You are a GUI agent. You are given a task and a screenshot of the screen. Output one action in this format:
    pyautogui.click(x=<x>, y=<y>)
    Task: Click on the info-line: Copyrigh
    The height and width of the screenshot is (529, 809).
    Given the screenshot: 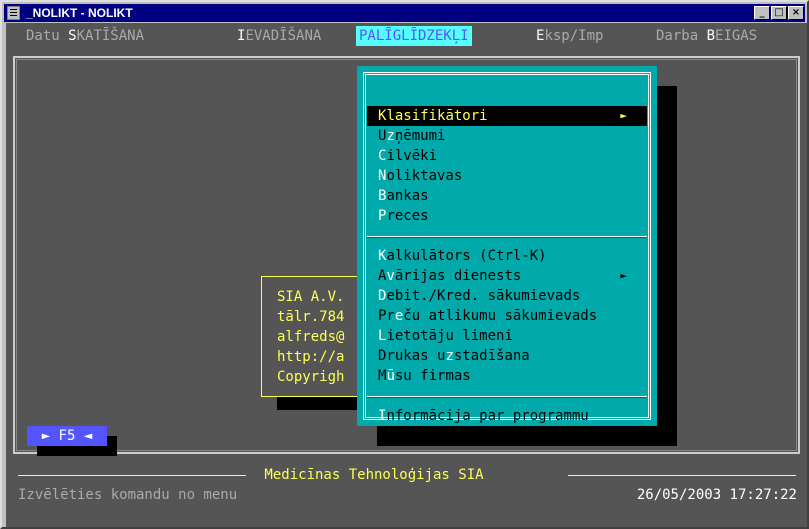 What is the action you would take?
    pyautogui.click(x=311, y=377)
    